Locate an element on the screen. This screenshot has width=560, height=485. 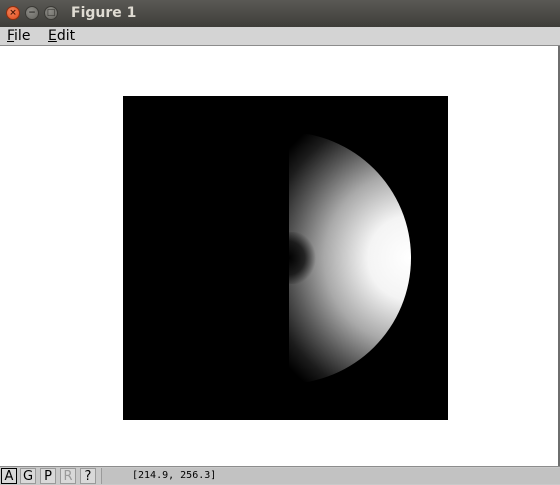
pan-button: P is located at coordinates (48, 476).